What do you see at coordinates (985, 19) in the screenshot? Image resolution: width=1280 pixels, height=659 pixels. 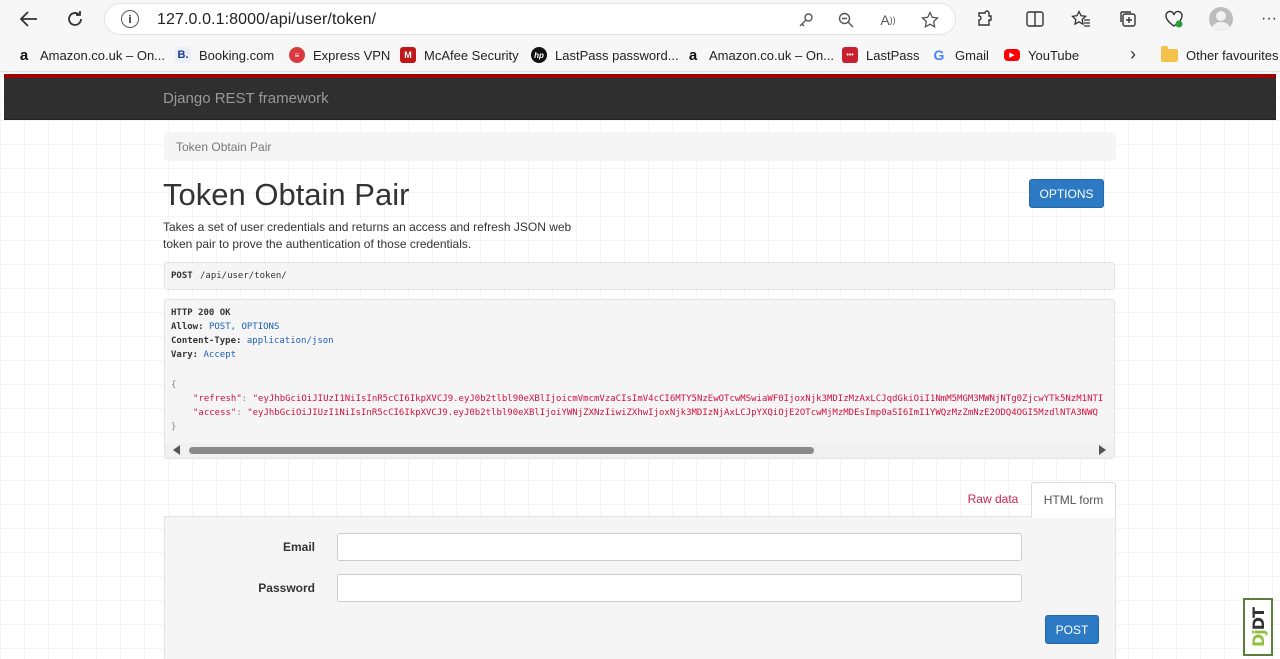 I see `extensions-icon` at bounding box center [985, 19].